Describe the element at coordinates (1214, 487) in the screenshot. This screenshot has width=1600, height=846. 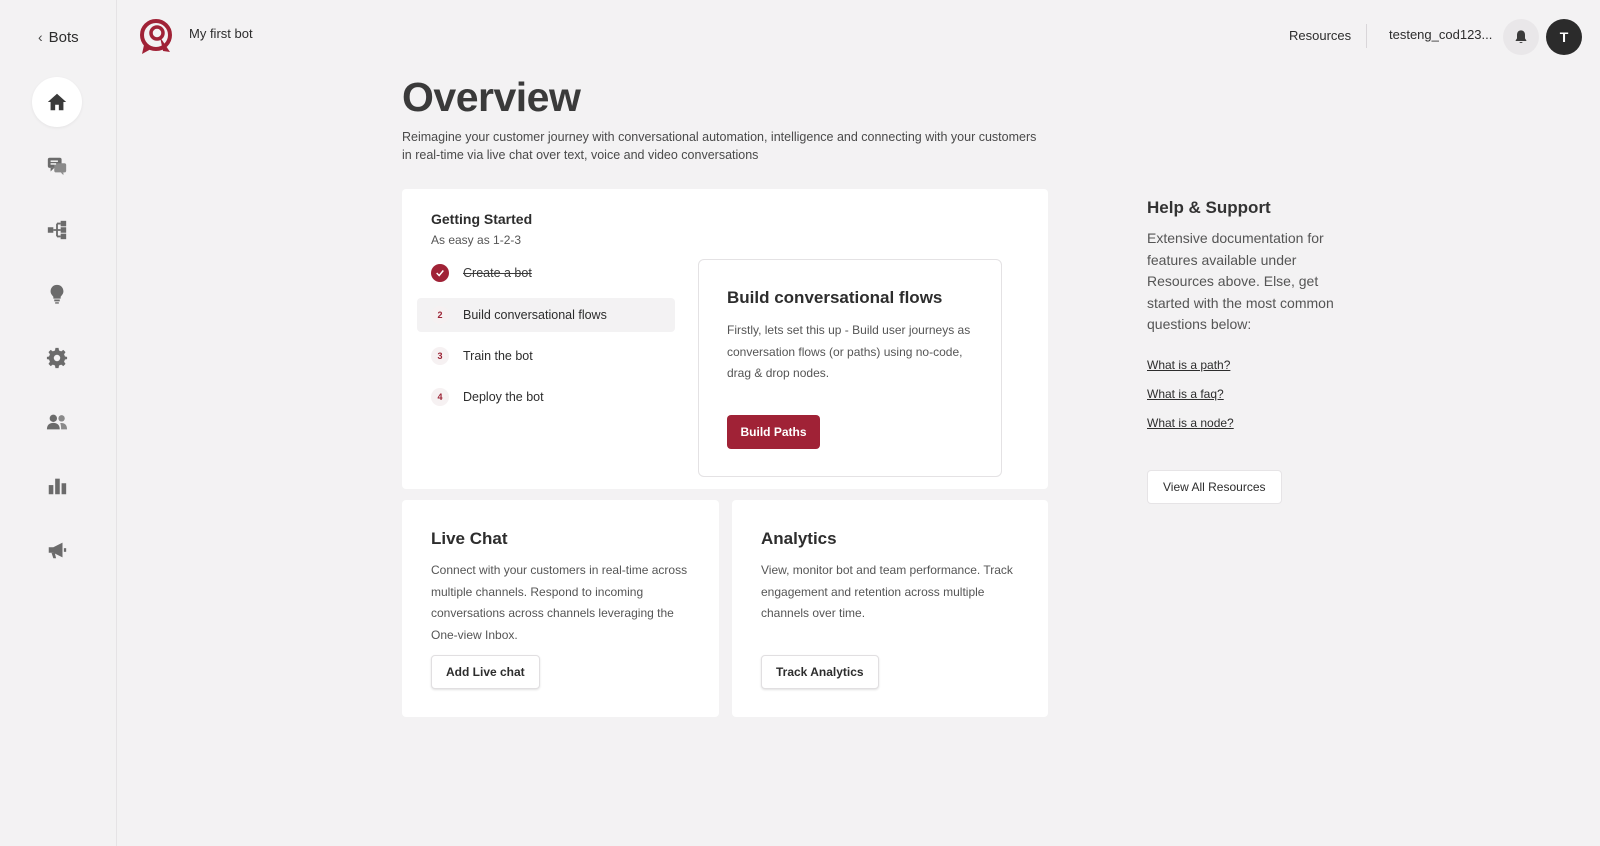
I see `view-all-resources-button: View All Resources` at that location.